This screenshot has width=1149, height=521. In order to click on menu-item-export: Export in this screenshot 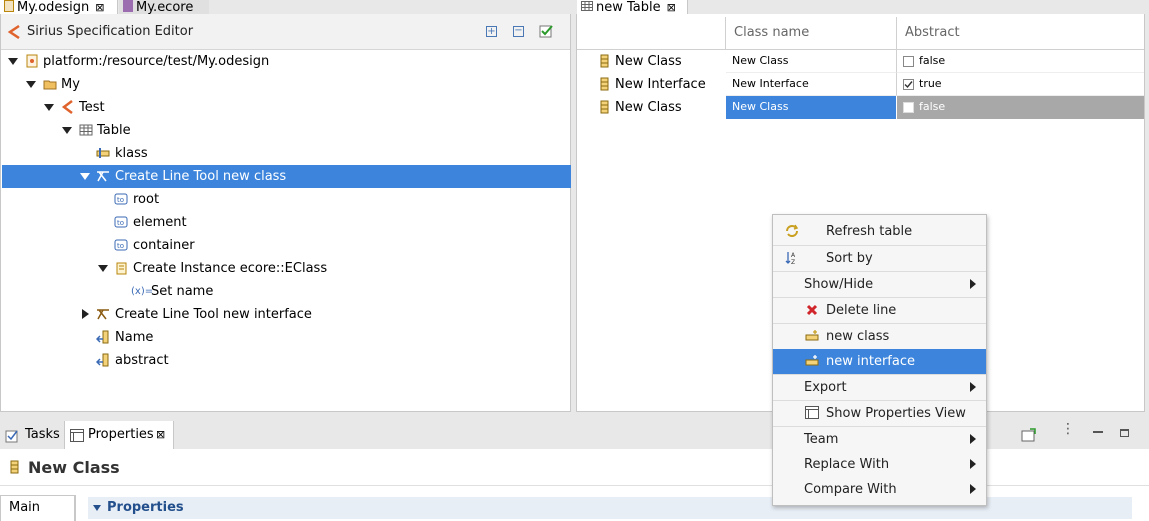, I will do `click(879, 387)`.